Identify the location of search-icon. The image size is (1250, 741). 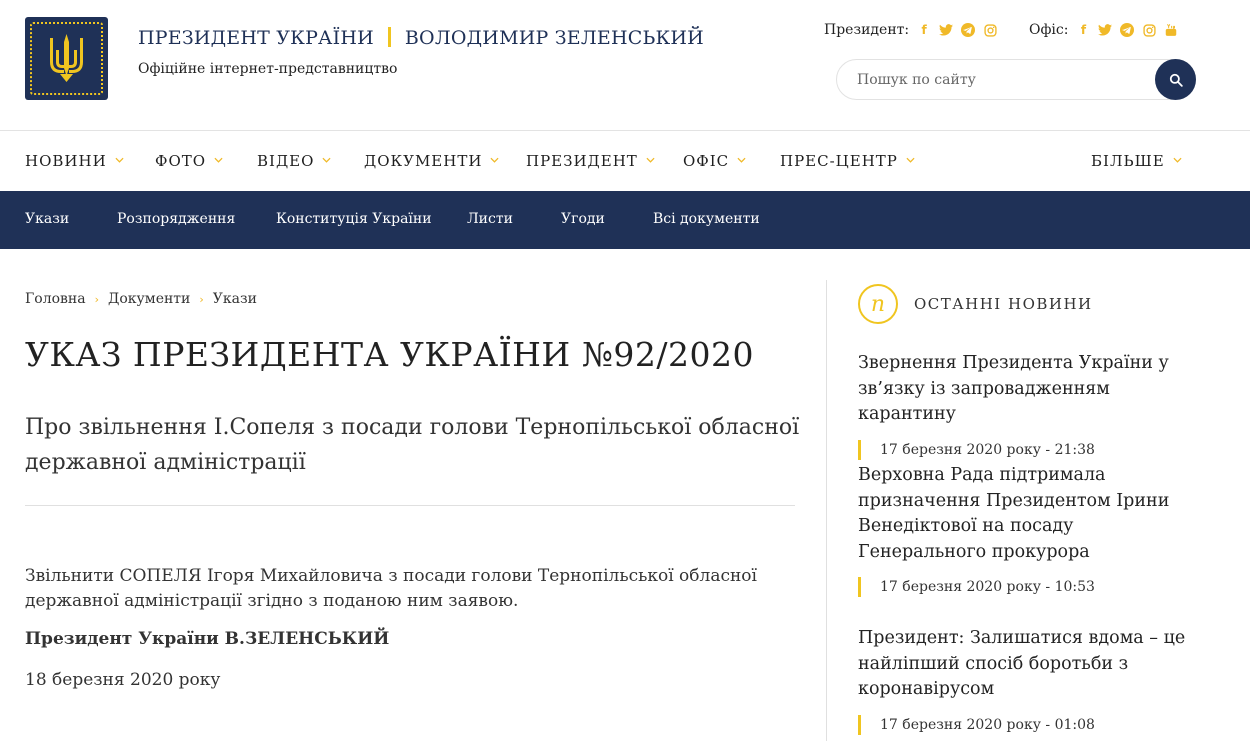
(1176, 80).